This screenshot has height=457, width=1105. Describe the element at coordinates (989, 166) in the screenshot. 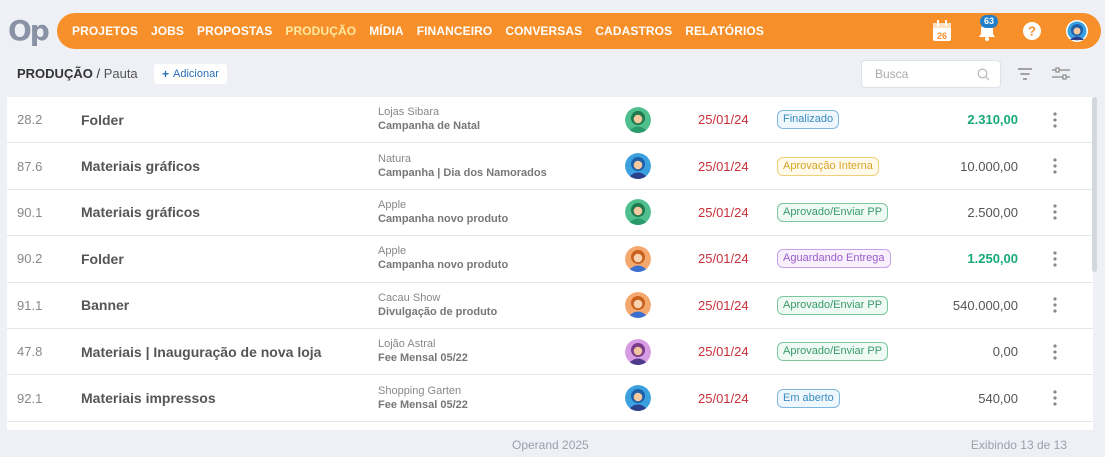

I see `row-value: 10.000,00` at that location.